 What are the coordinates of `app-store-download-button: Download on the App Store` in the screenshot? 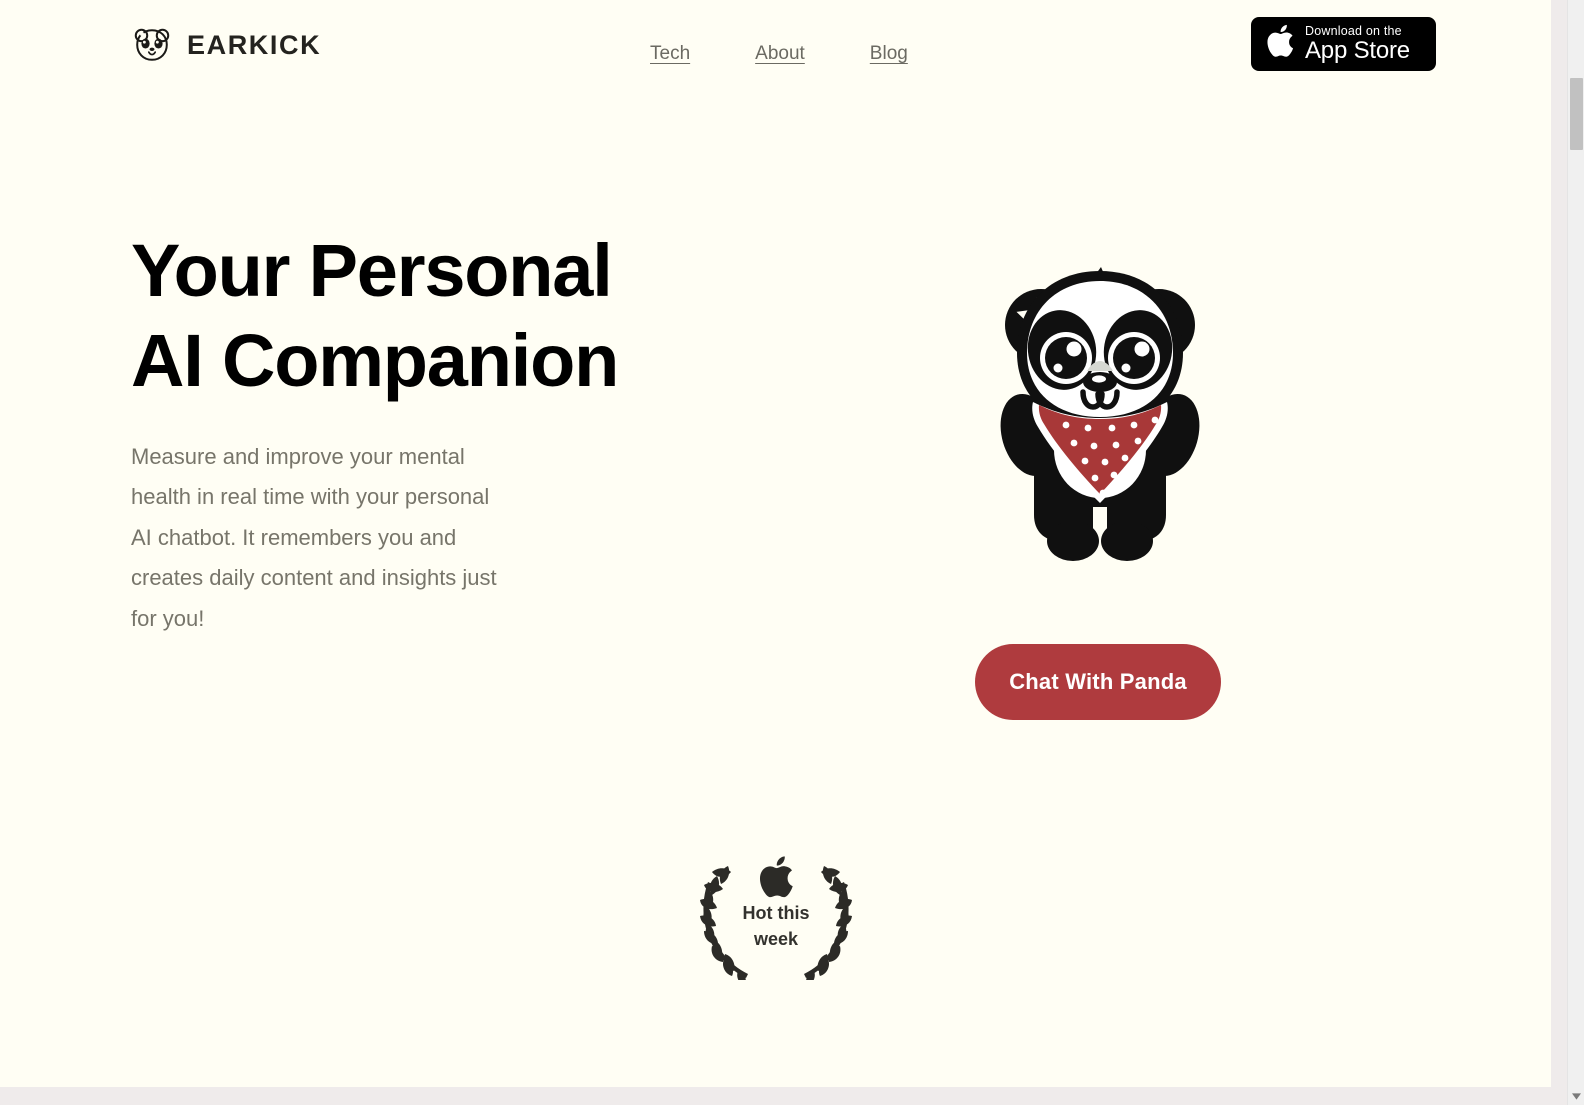 It's located at (1343, 44).